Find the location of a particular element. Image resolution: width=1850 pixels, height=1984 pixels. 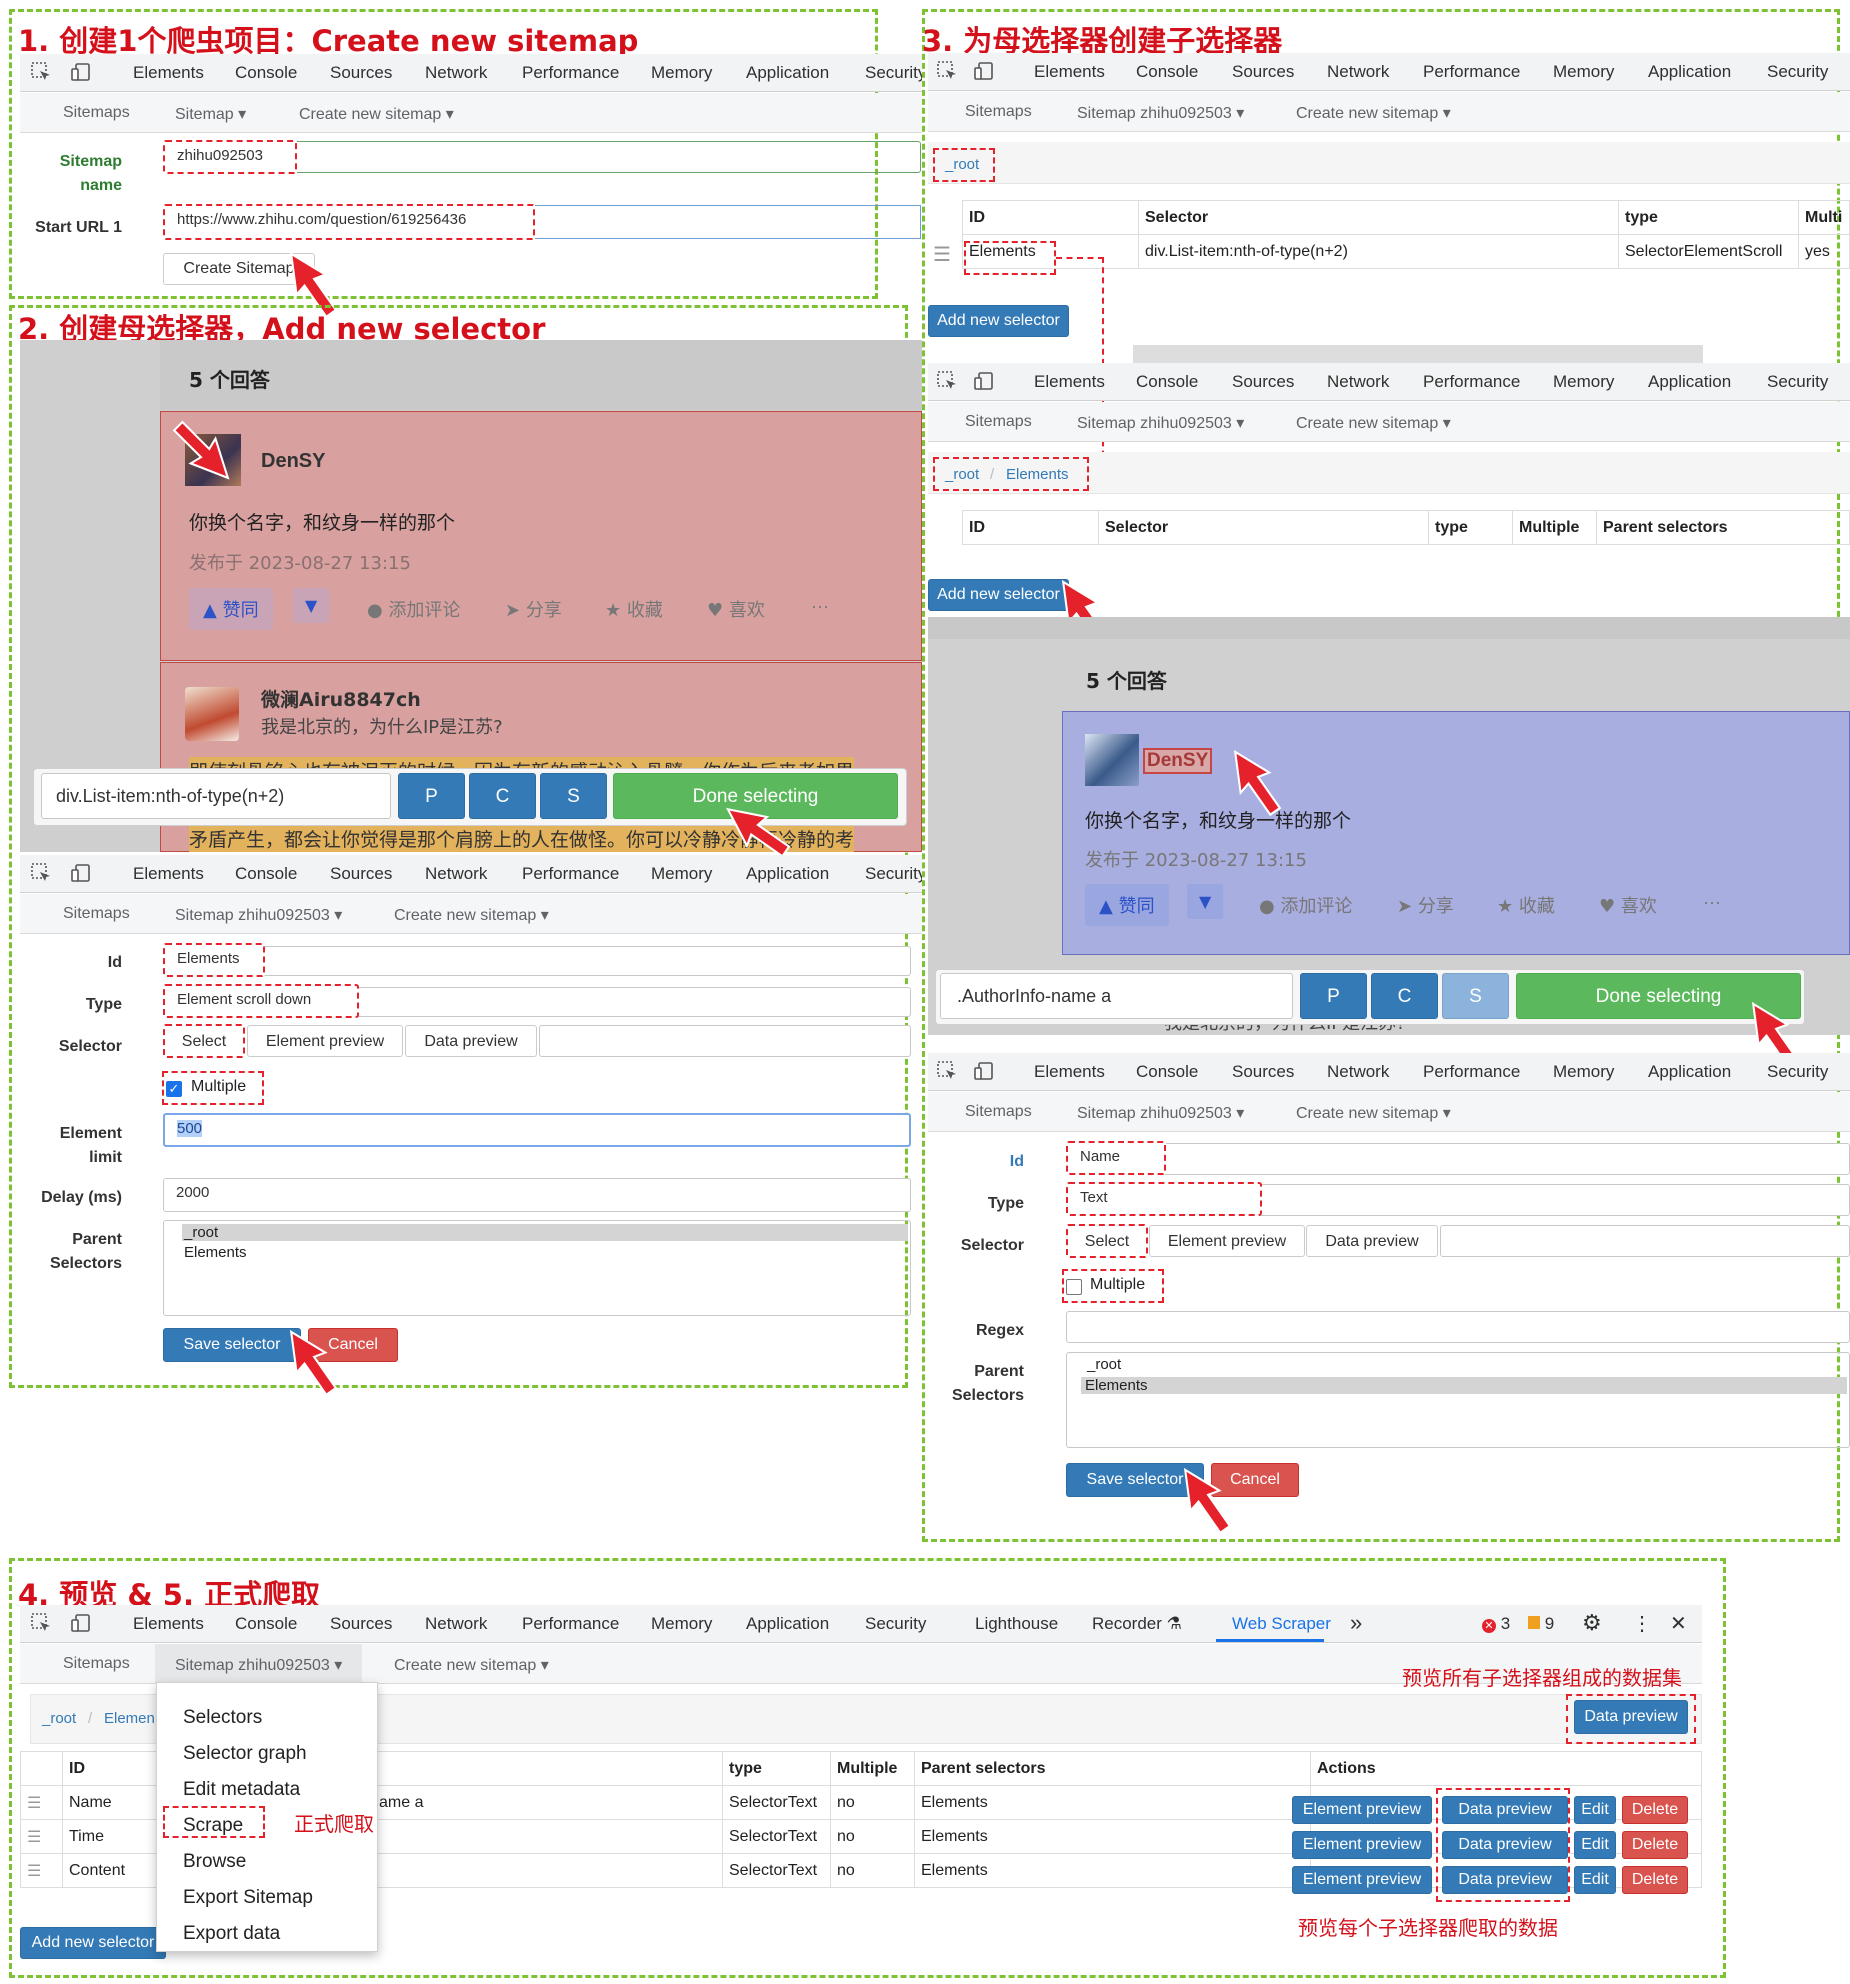

breadcrumb-root: _root is located at coordinates (962, 474).